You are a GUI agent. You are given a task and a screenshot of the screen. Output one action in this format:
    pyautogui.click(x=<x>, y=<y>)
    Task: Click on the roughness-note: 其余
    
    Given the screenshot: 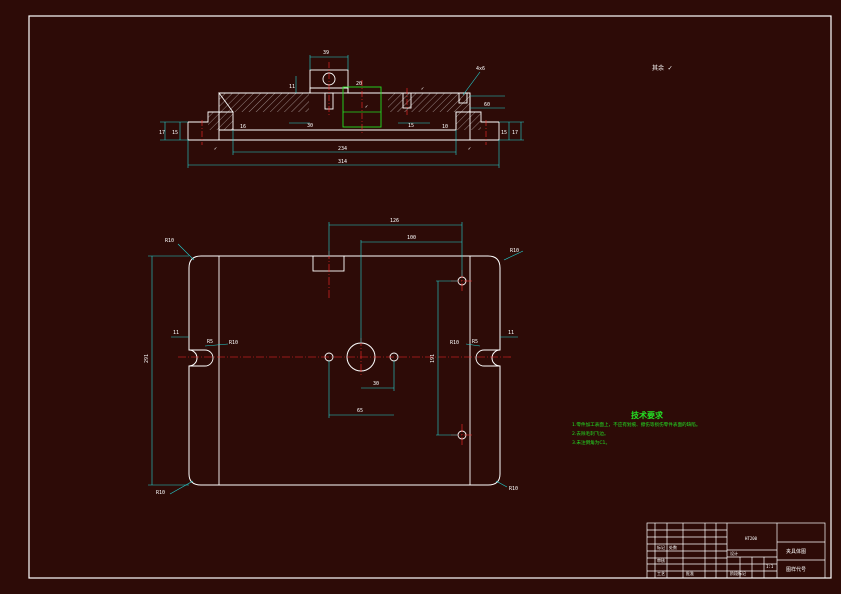 What is the action you would take?
    pyautogui.click(x=658, y=68)
    